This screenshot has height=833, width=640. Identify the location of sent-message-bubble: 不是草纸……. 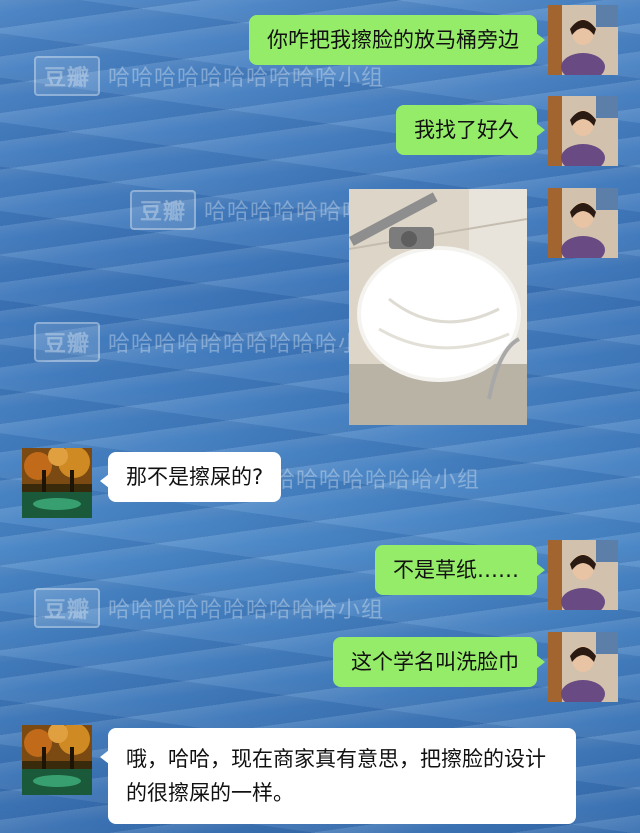
(460, 570).